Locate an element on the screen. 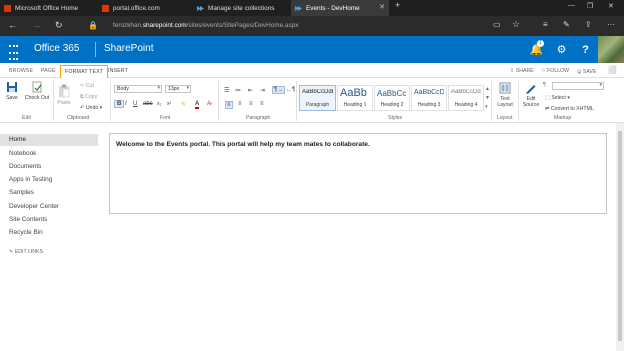  increase-indent-icon: ⇥ is located at coordinates (262, 90).